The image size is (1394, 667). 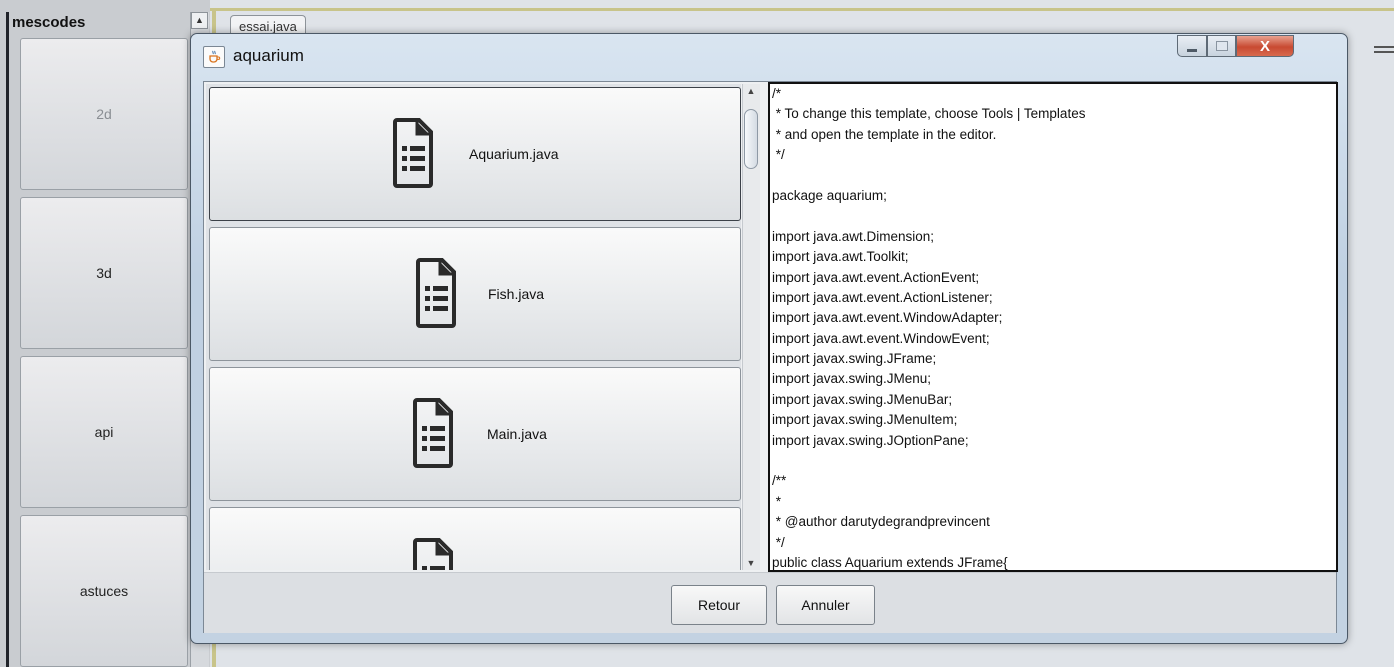 I want to click on code-line: import java.awt.Dimension;, so click(x=853, y=236).